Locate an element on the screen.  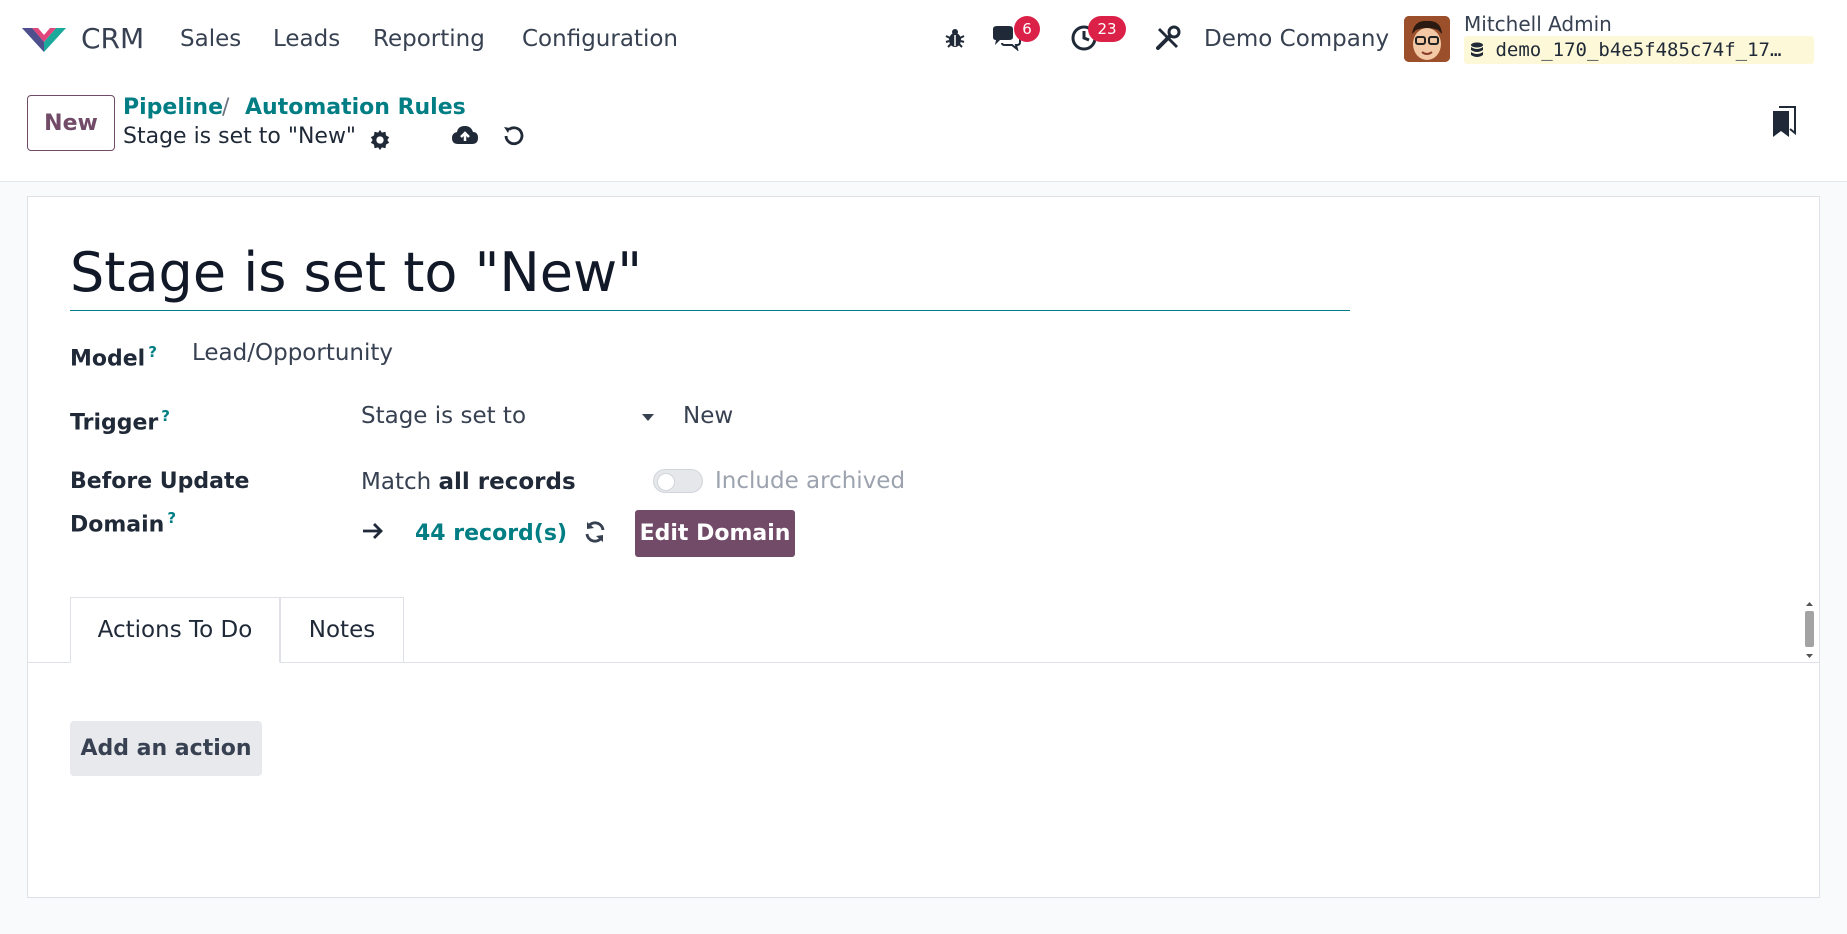
rule-name-input: Stage is set to "New" is located at coordinates (710, 276).